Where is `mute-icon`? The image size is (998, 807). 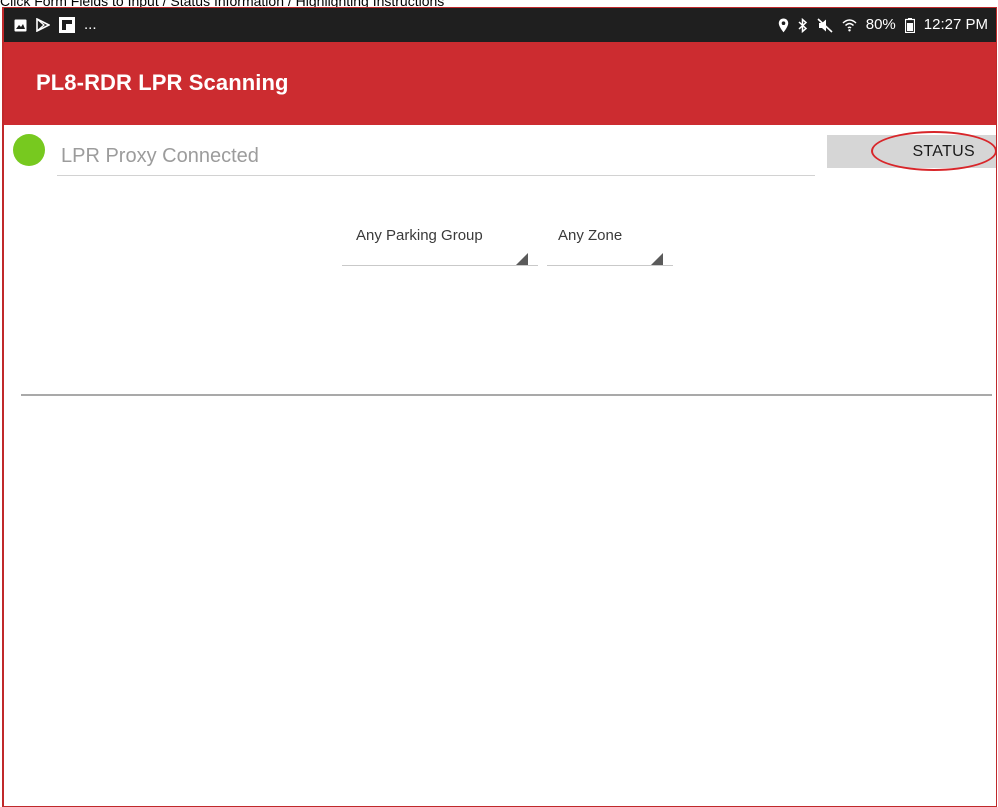 mute-icon is located at coordinates (825, 25).